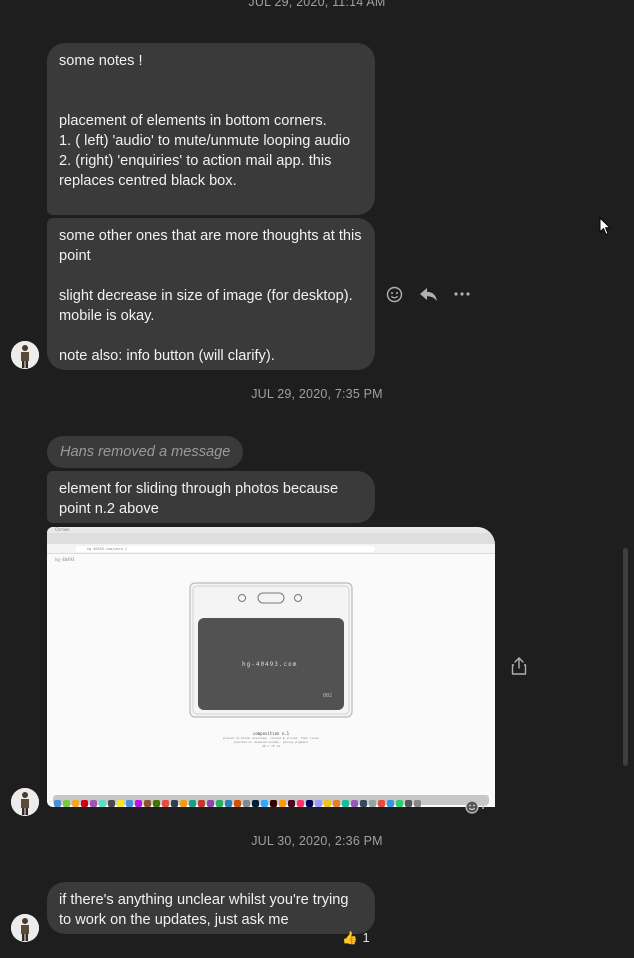 The height and width of the screenshot is (958, 634). What do you see at coordinates (317, 4) in the screenshot?
I see `timestamp: JUL 29, 2020, 11:14 AM` at bounding box center [317, 4].